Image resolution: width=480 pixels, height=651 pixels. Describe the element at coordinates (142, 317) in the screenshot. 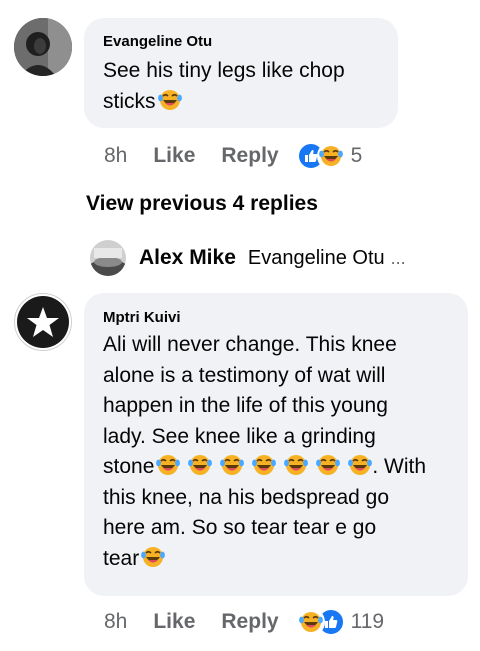

I see `comment-author: Mptri Kuivi` at that location.